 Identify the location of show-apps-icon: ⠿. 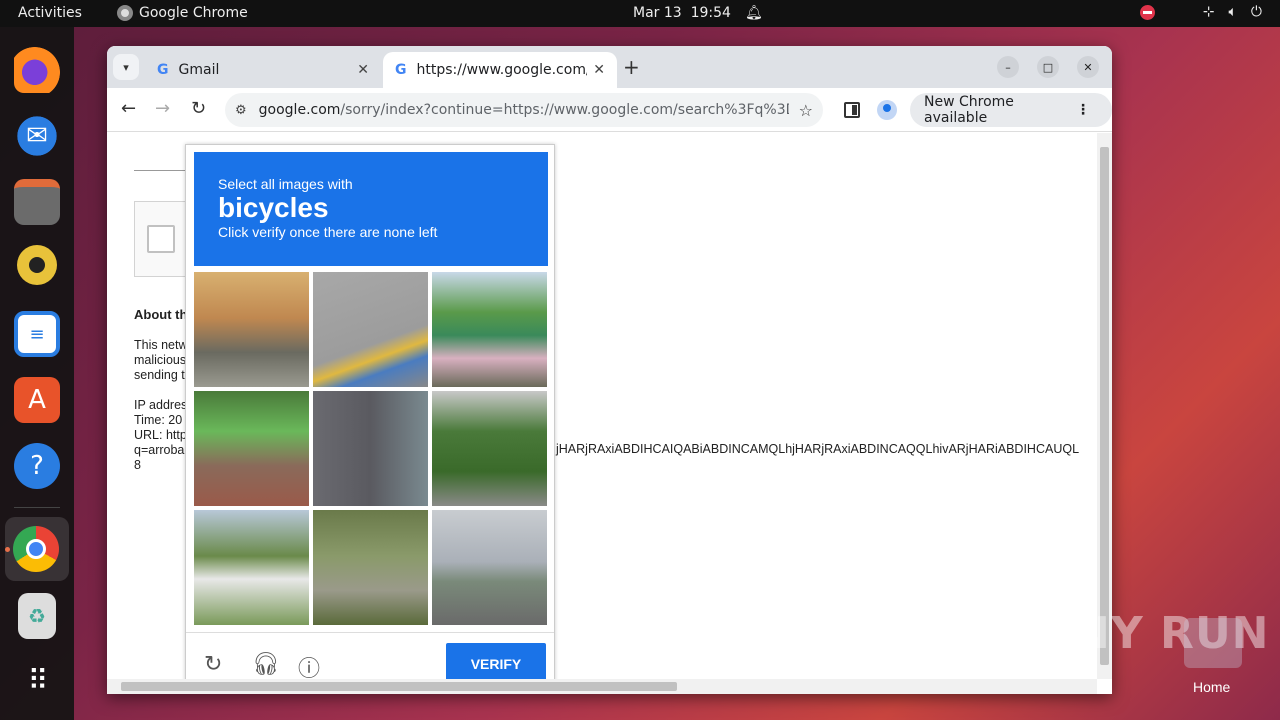
(37, 680).